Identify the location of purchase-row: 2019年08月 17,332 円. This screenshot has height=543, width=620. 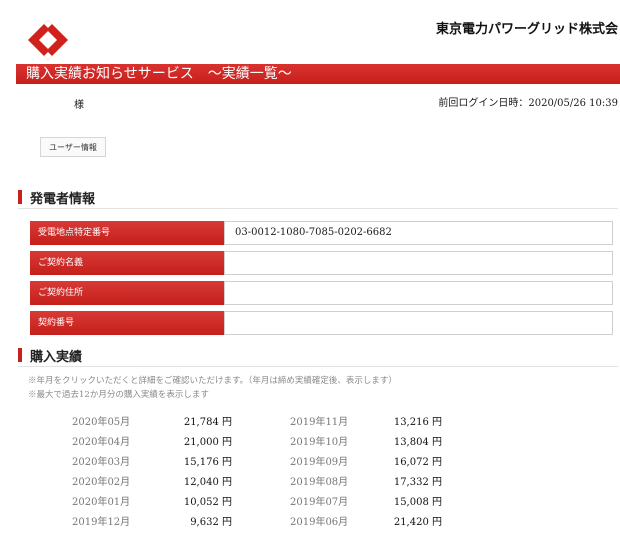
(375, 481).